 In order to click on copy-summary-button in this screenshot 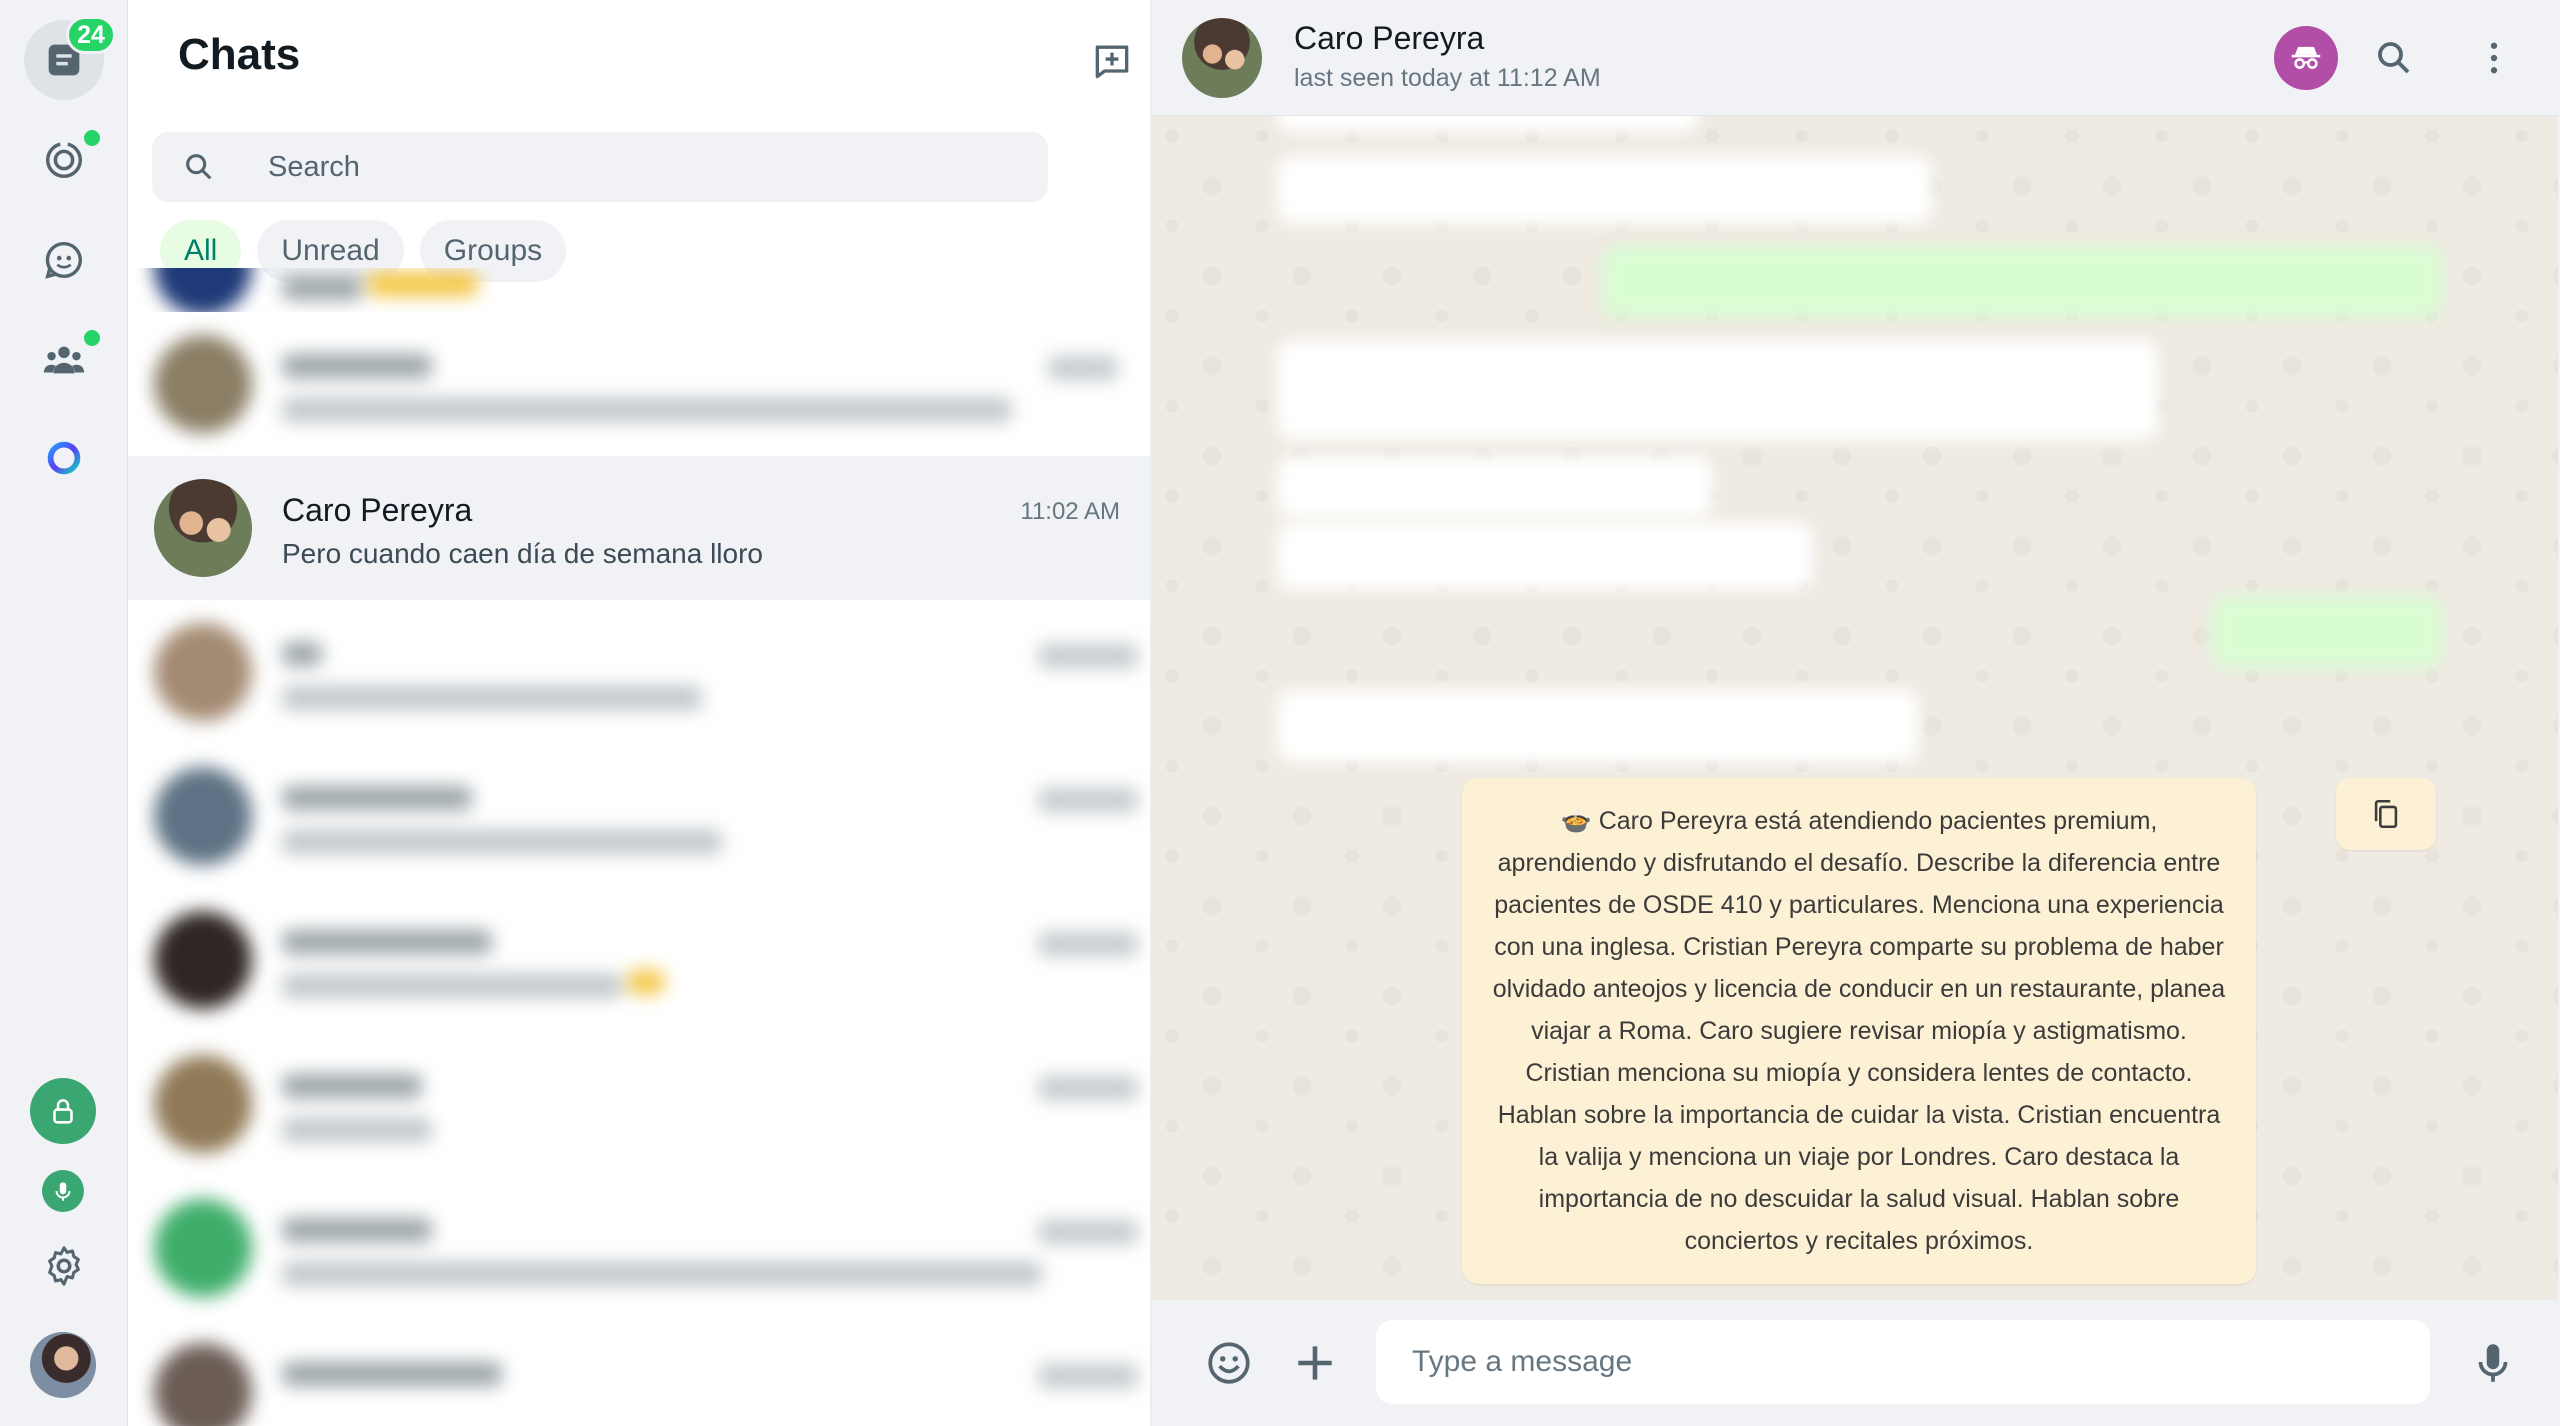, I will do `click(2386, 814)`.